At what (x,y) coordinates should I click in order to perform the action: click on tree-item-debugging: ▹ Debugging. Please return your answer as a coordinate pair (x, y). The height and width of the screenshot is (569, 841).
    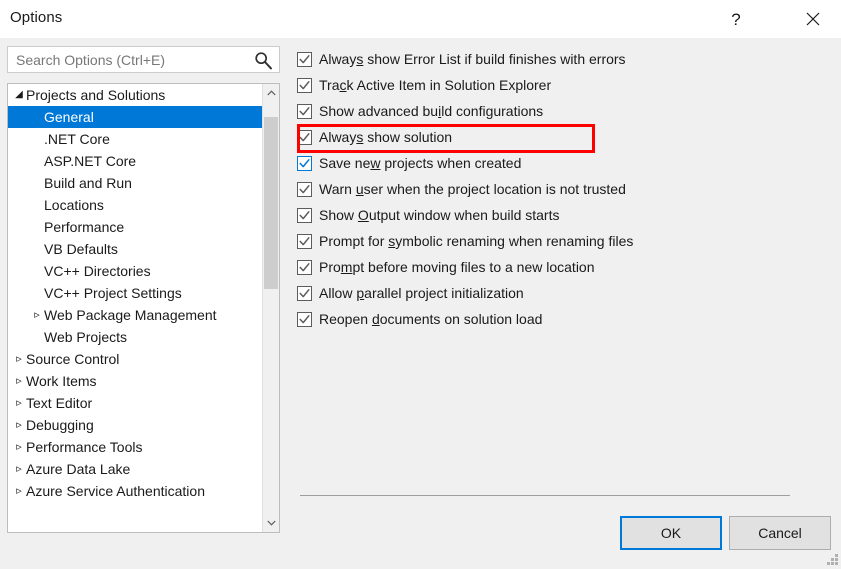
    Looking at the image, I should click on (135, 425).